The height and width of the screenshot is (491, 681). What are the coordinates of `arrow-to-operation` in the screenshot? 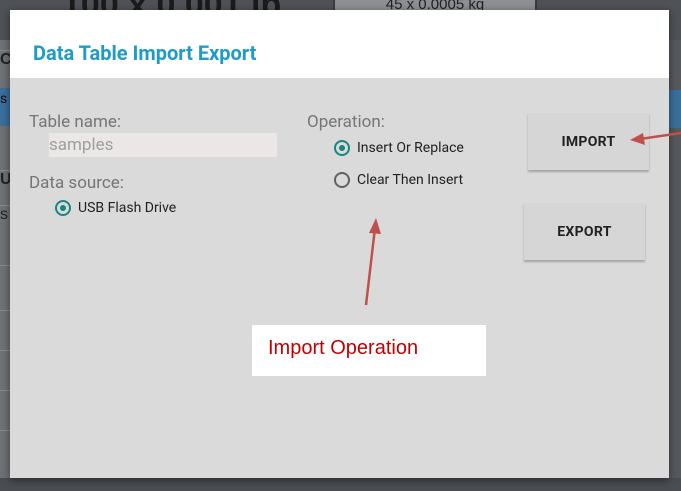 It's located at (372, 262).